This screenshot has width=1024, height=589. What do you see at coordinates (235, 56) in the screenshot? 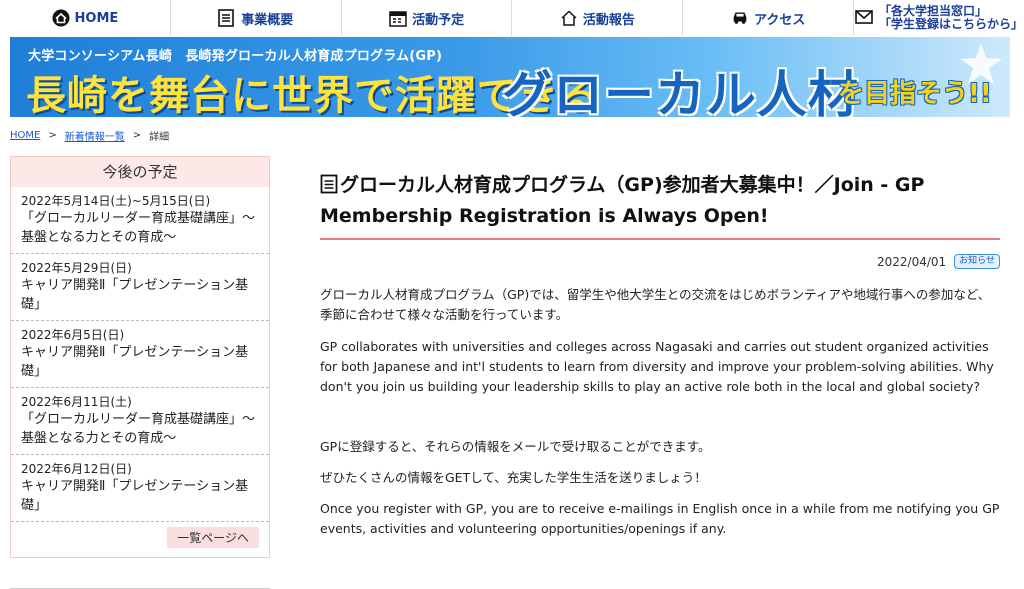
I see `banner-subtitle: 大学コンソーシアム長崎 長崎発グローカル人材育成プログラム(GP)` at bounding box center [235, 56].